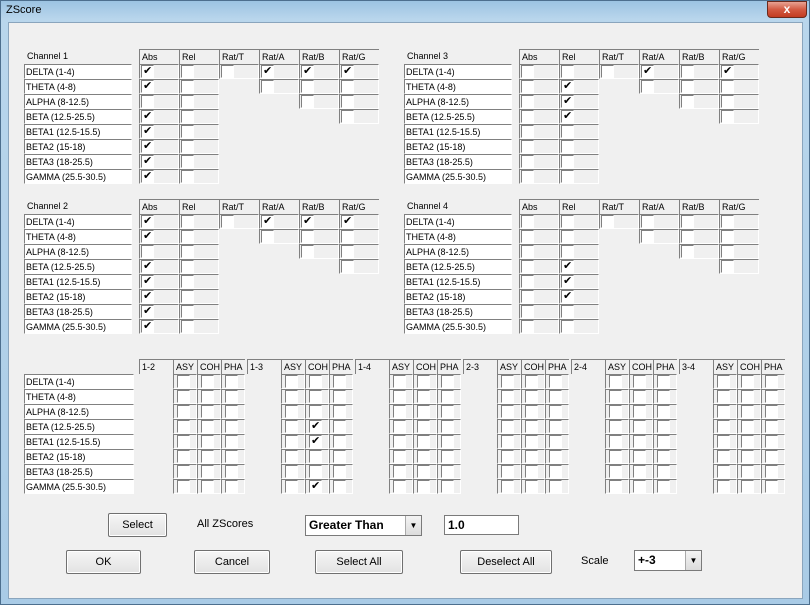 The image size is (810, 605). What do you see at coordinates (413, 525) in the screenshot?
I see `chevron-down-icon: ▼` at bounding box center [413, 525].